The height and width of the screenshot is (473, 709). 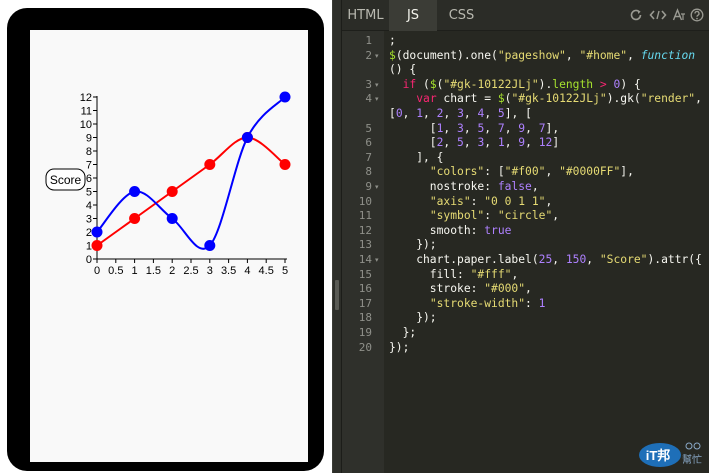 What do you see at coordinates (658, 15) in the screenshot?
I see `embed-code-icon` at bounding box center [658, 15].